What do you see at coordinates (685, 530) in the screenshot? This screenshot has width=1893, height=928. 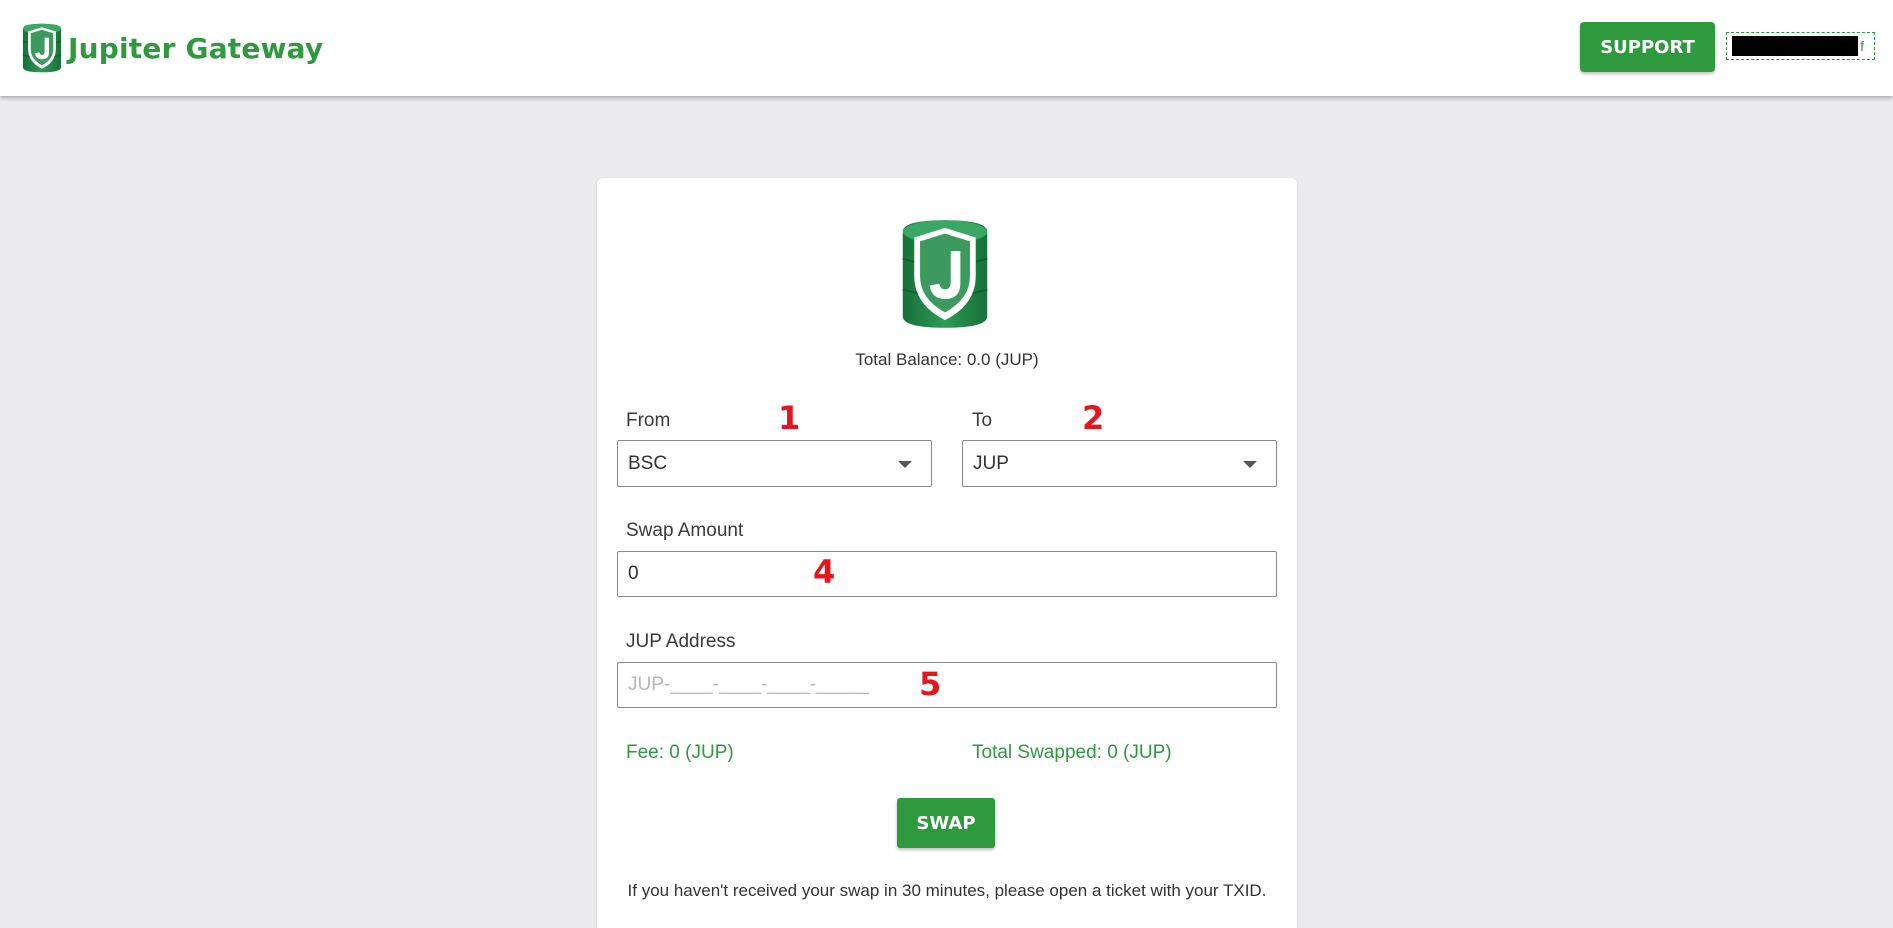 I see `swap-amount-label: Swap Amount` at bounding box center [685, 530].